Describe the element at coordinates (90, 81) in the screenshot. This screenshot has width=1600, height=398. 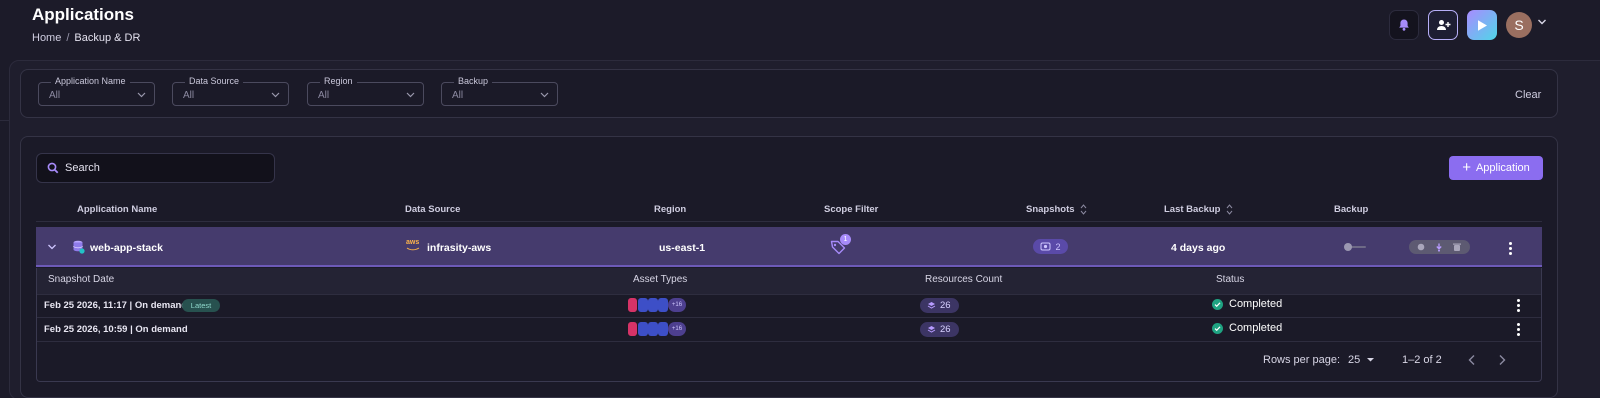
I see `filter-label: Application Name` at that location.